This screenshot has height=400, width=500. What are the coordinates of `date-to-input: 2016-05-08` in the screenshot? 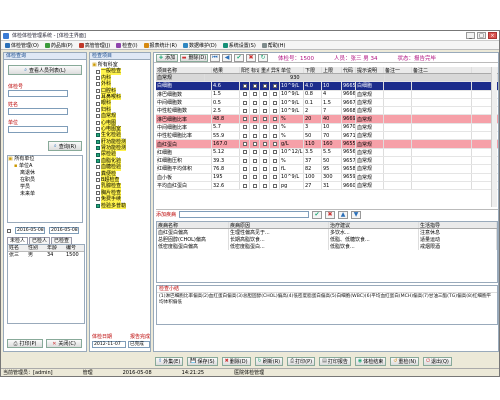 It's located at (64, 230).